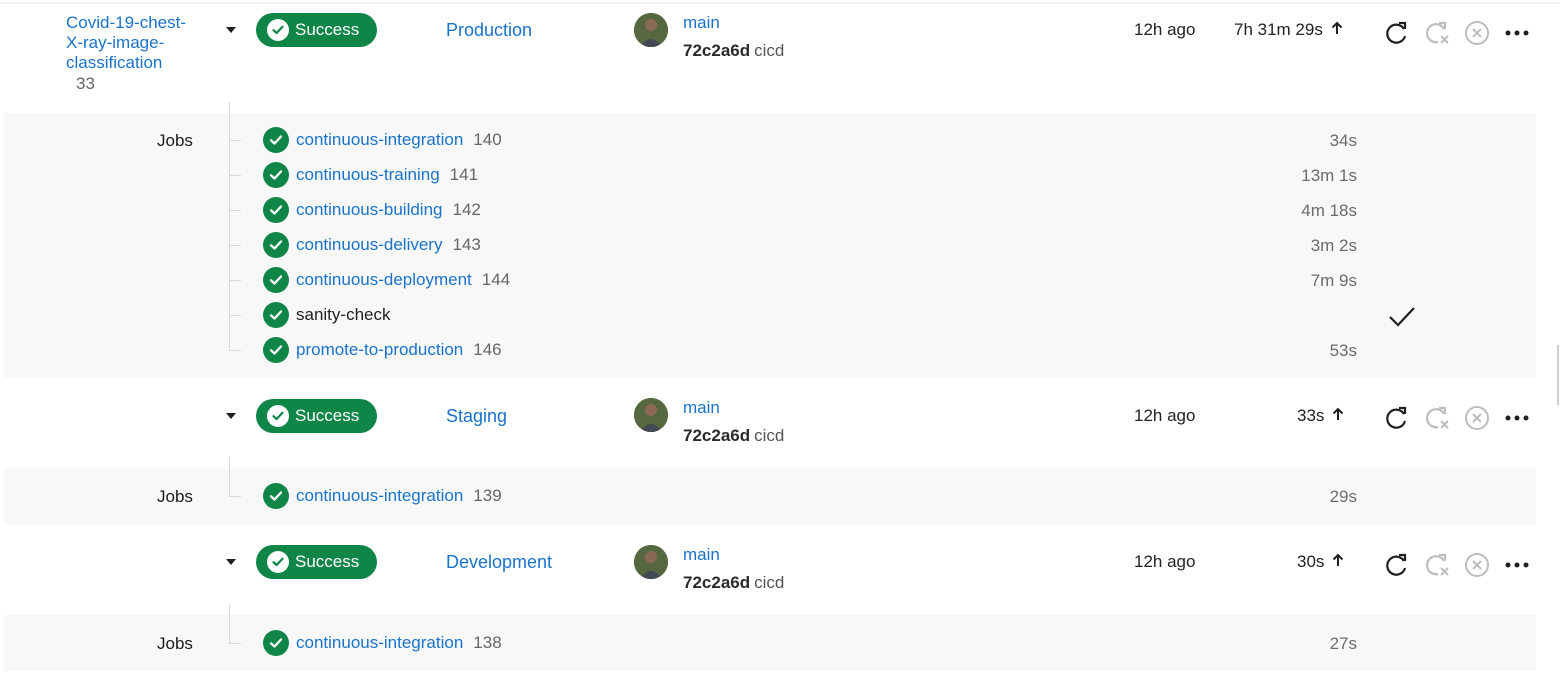 The image size is (1560, 688). Describe the element at coordinates (175, 140) in the screenshot. I see `jobs-label: Jobs` at that location.